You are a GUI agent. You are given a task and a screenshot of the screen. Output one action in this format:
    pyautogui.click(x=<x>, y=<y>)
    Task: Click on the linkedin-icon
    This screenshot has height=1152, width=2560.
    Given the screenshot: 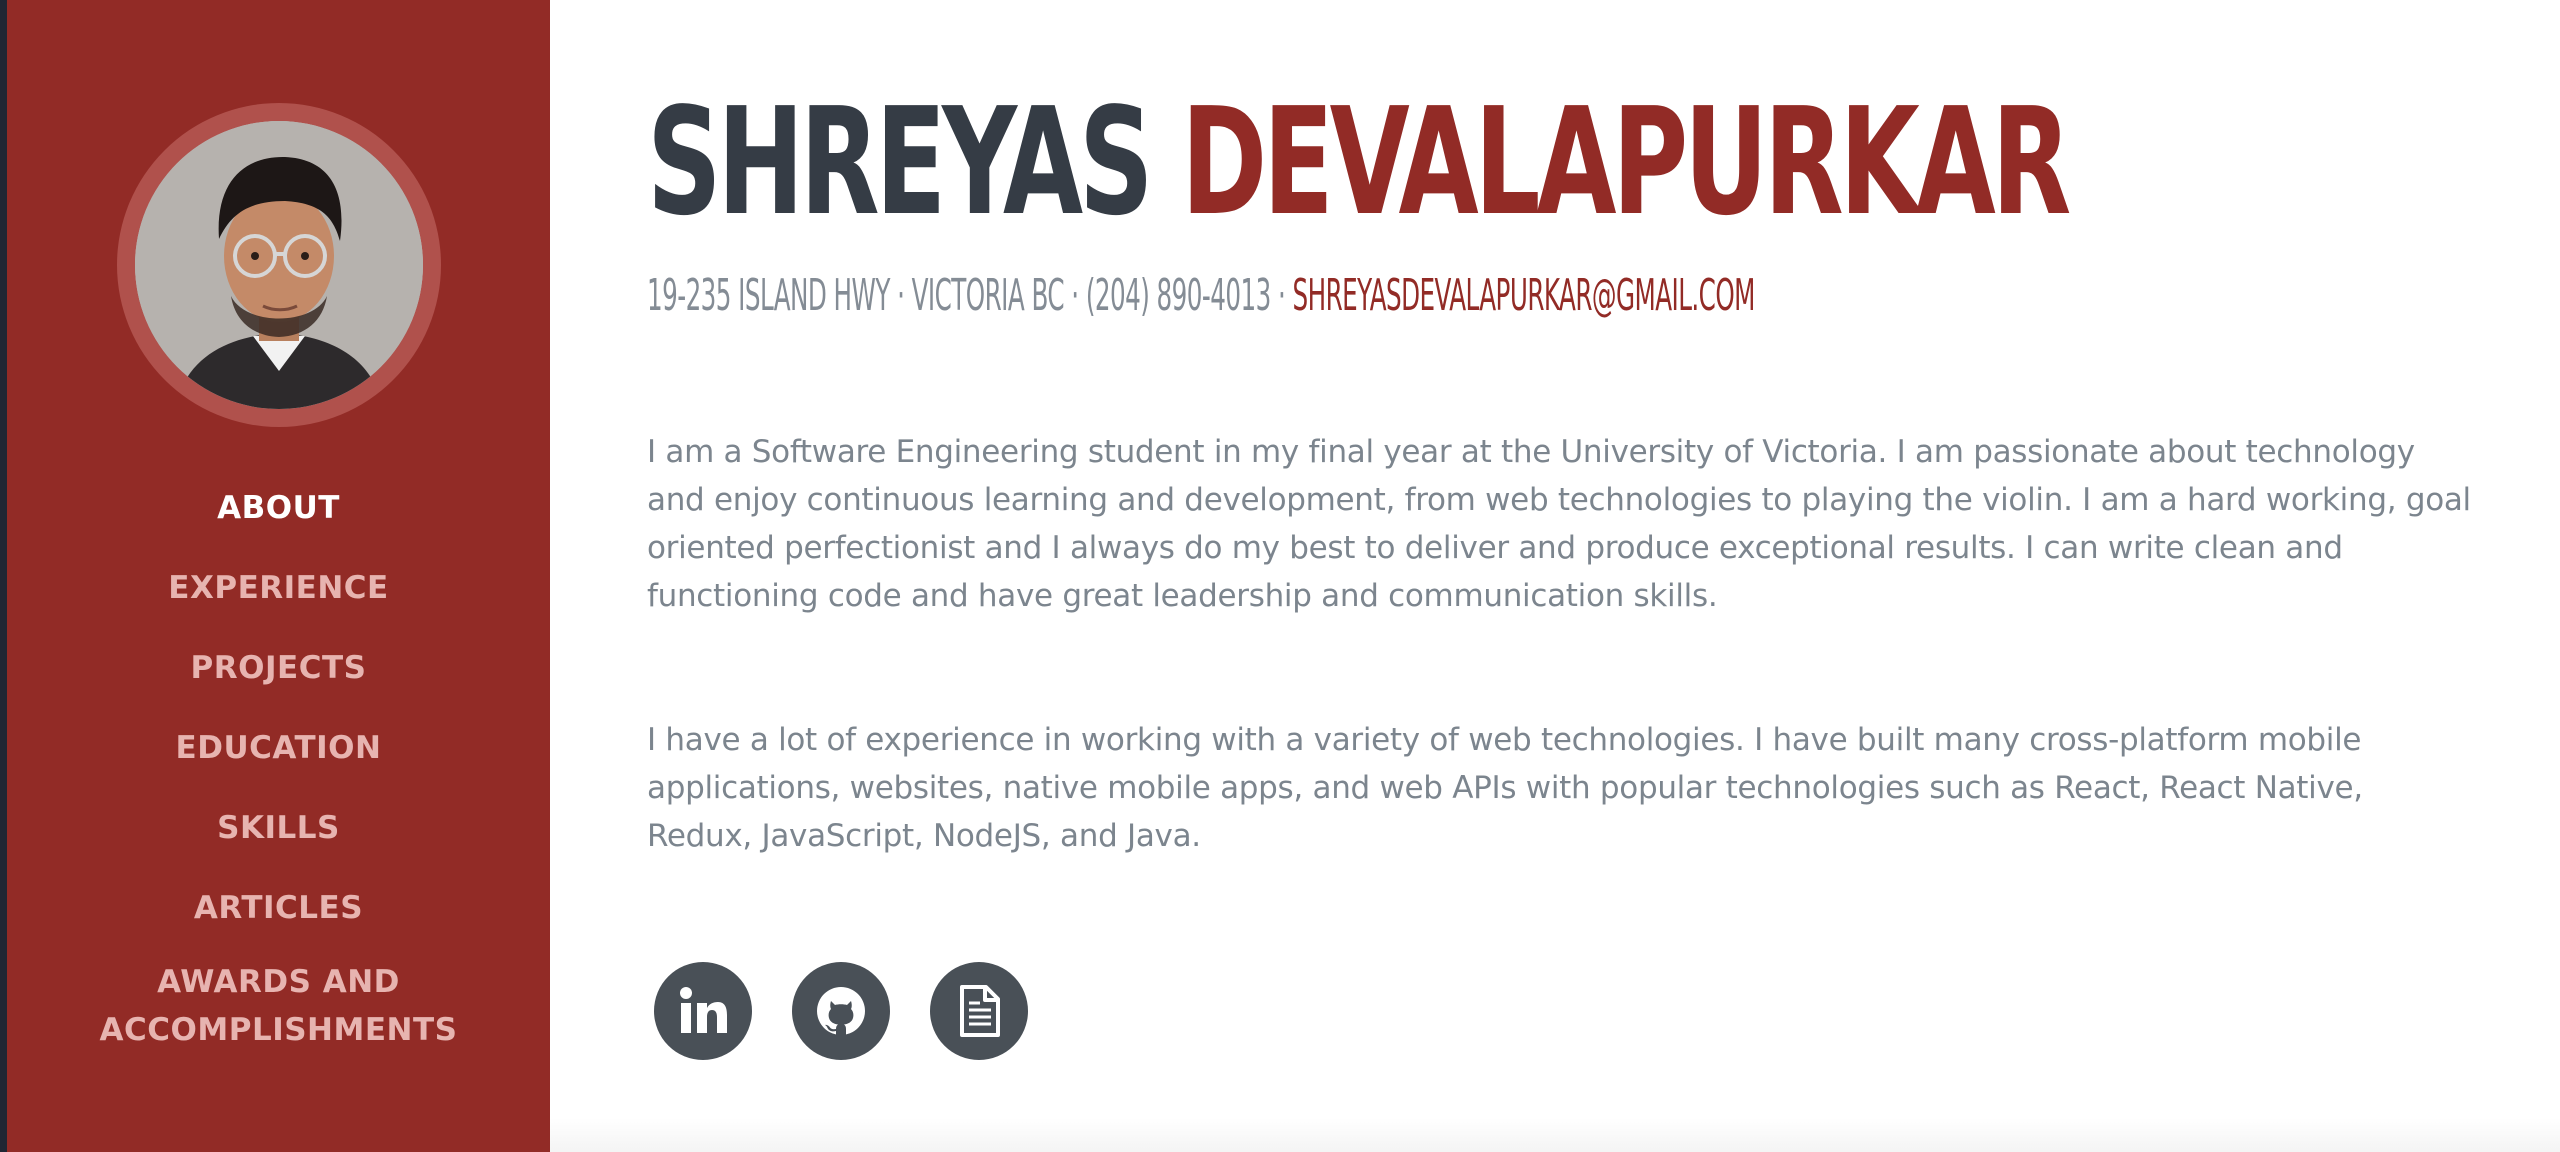 What is the action you would take?
    pyautogui.click(x=703, y=1010)
    